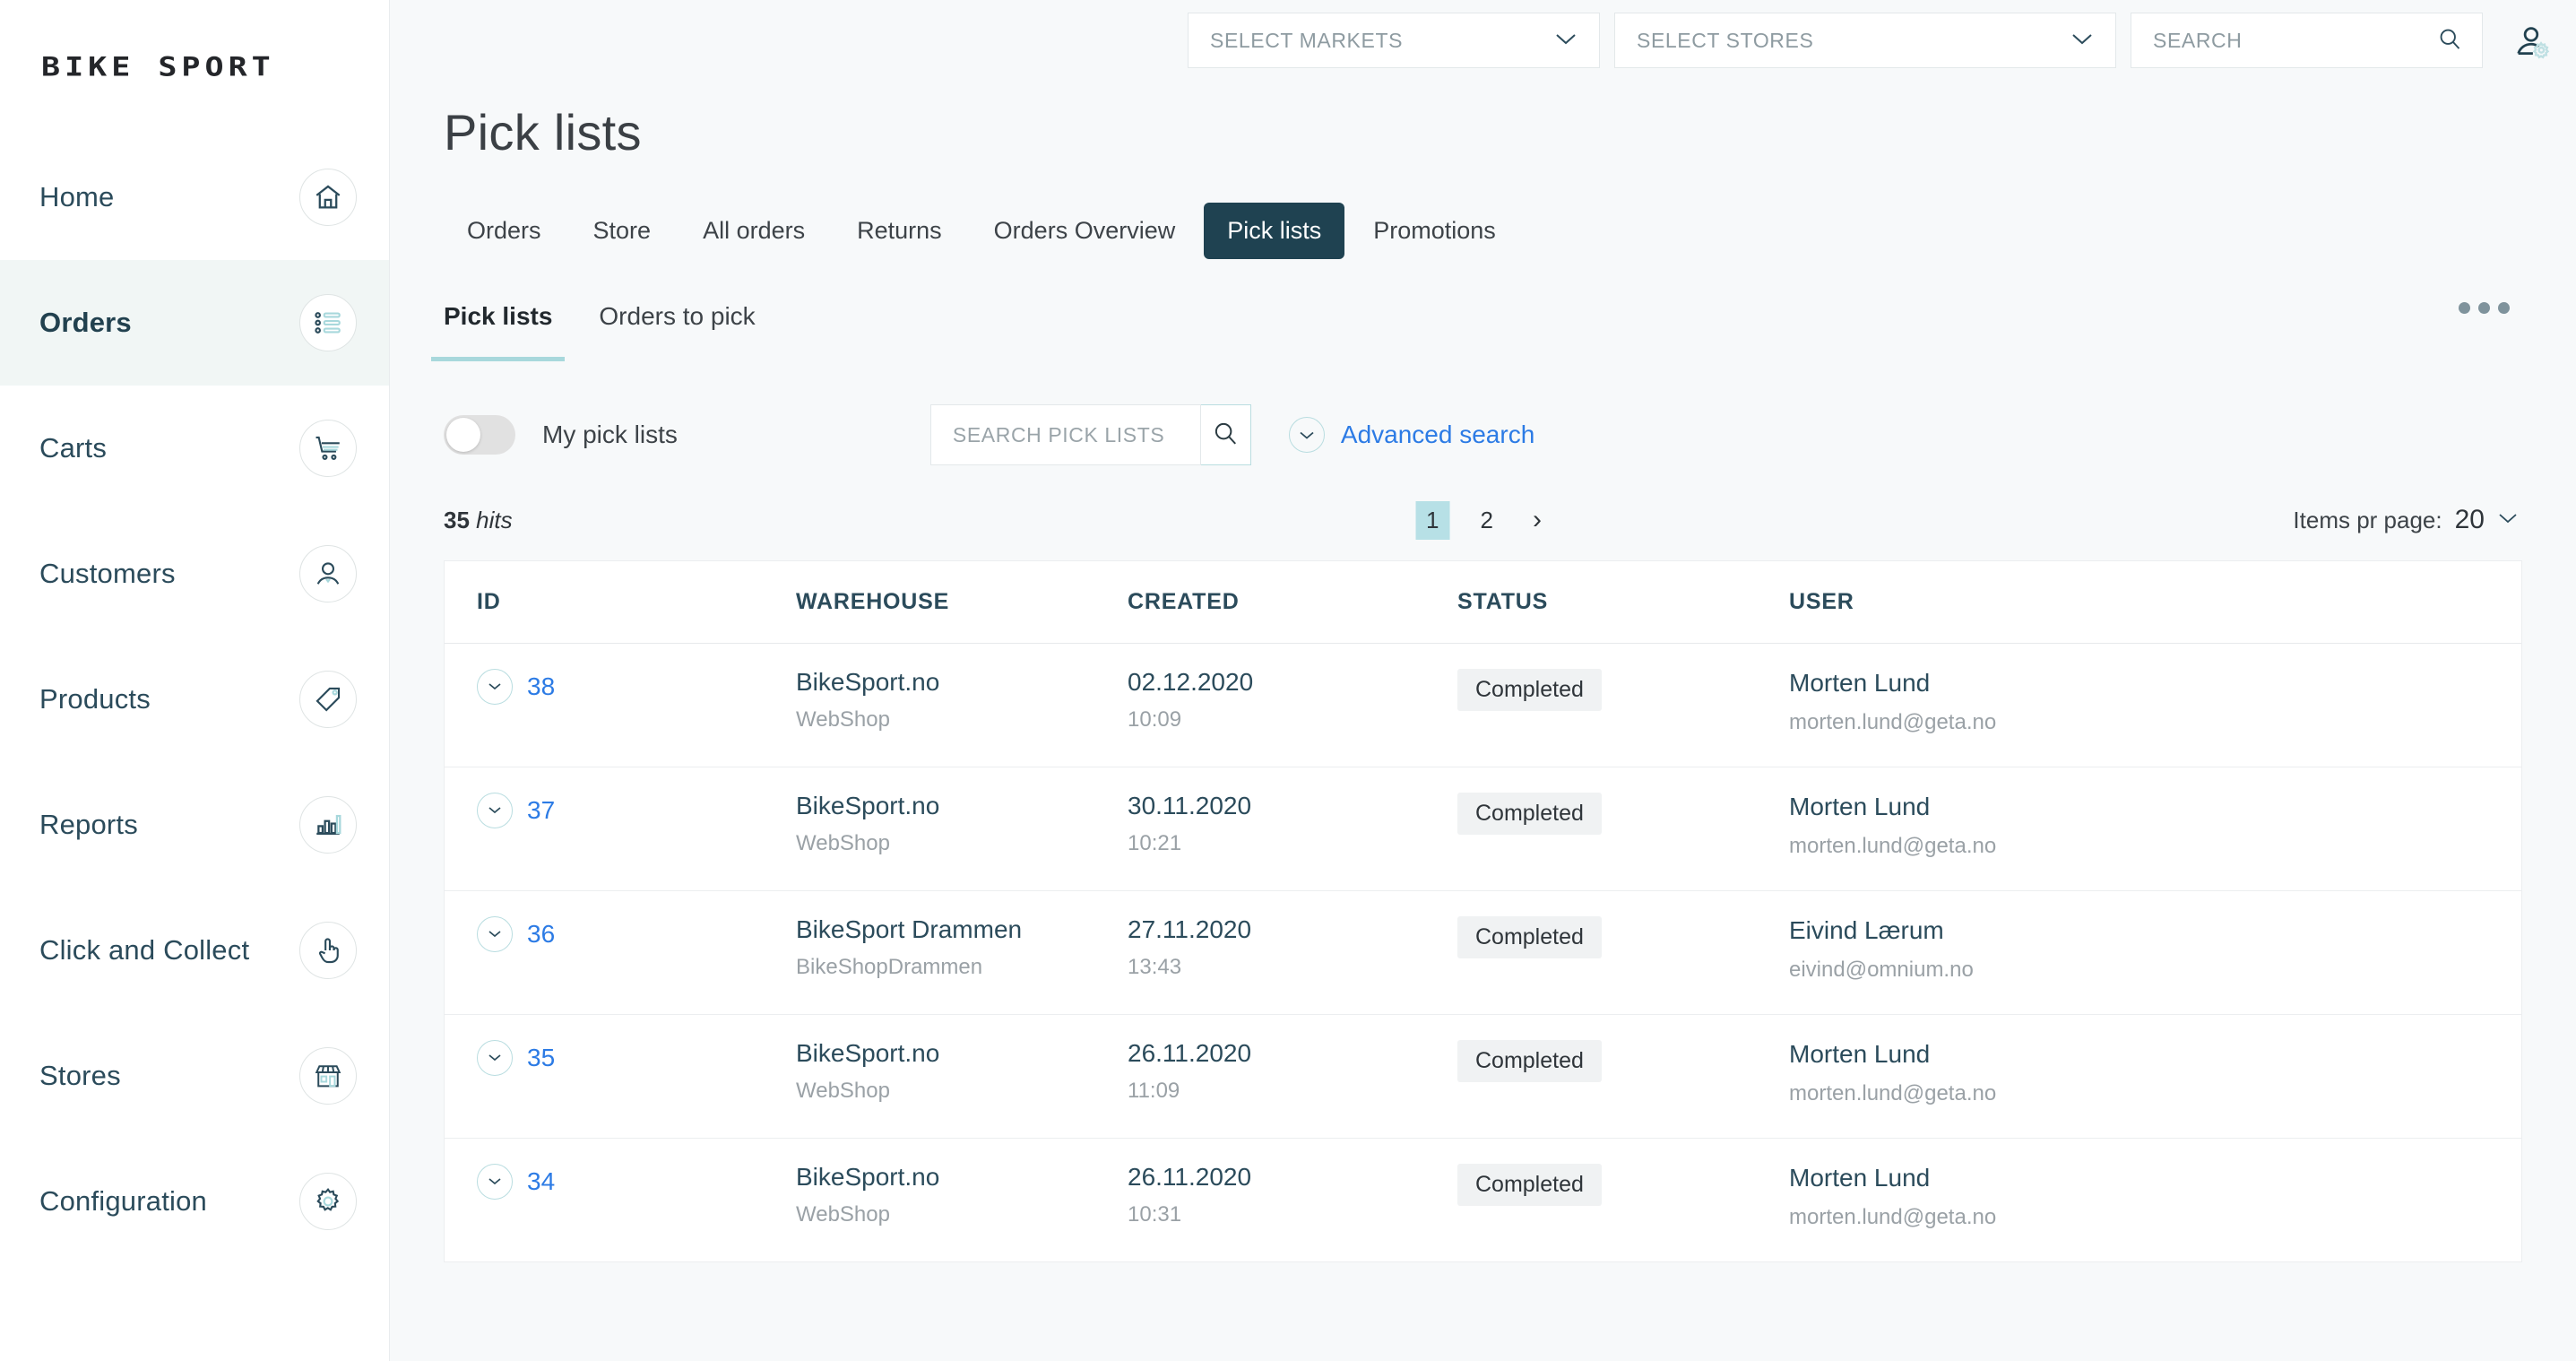 Image resolution: width=2576 pixels, height=1361 pixels. Describe the element at coordinates (2155, 949) in the screenshot. I see `row-user-cell: Eivind Lærum eivind@omnium.no` at that location.